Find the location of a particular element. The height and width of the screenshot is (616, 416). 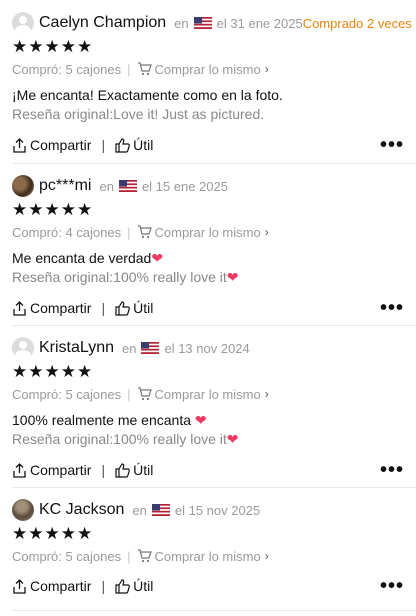

purchase-count-badge: Comprado 2 veces is located at coordinates (357, 23).